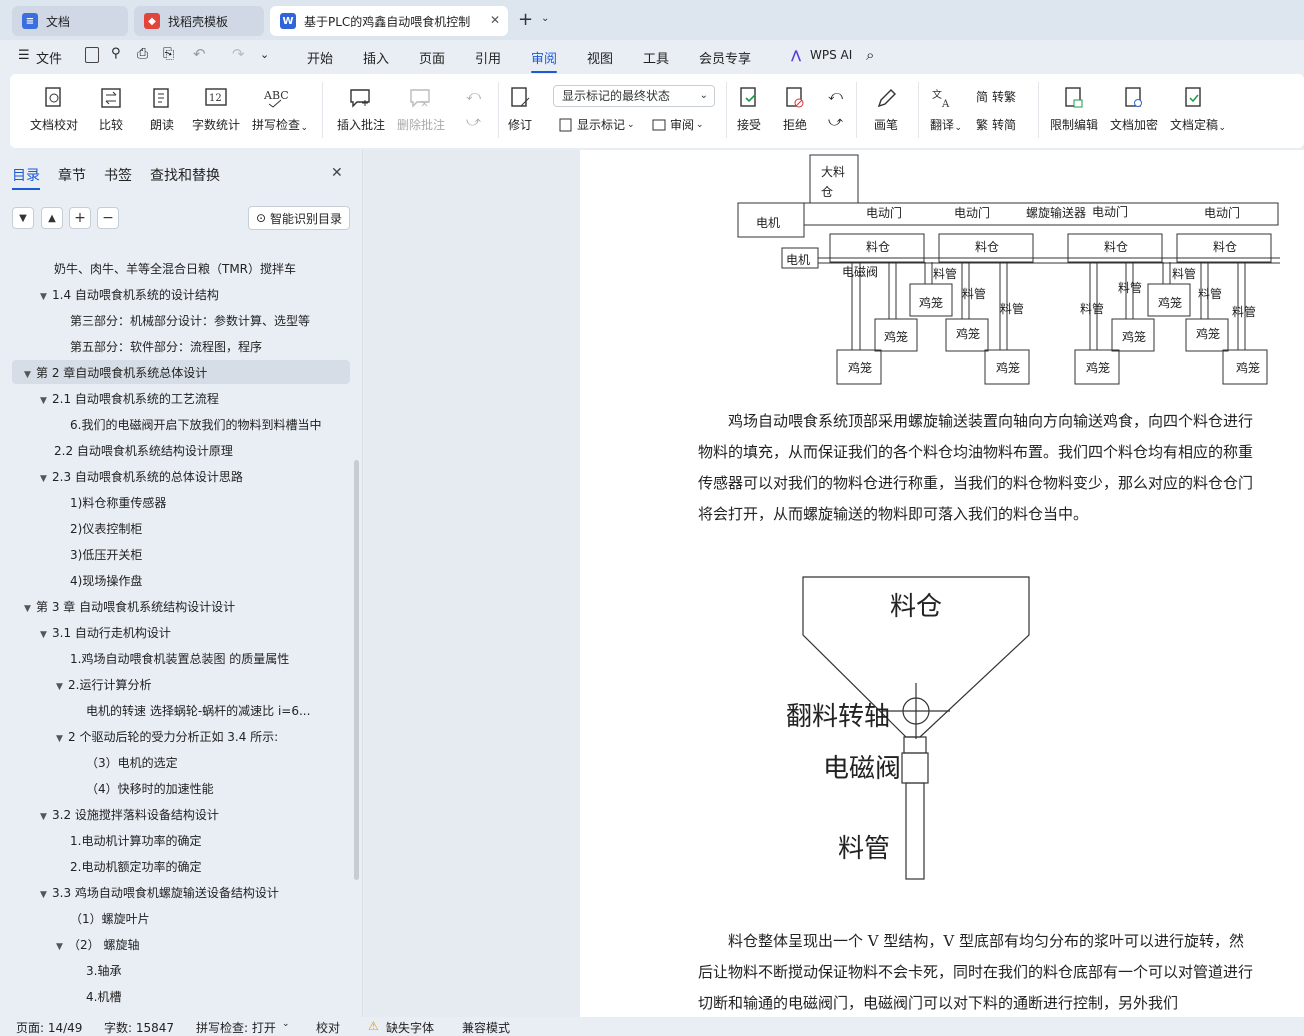 This screenshot has height=1036, width=1304. Describe the element at coordinates (238, 54) in the screenshot. I see `redo-icon: ↷` at that location.